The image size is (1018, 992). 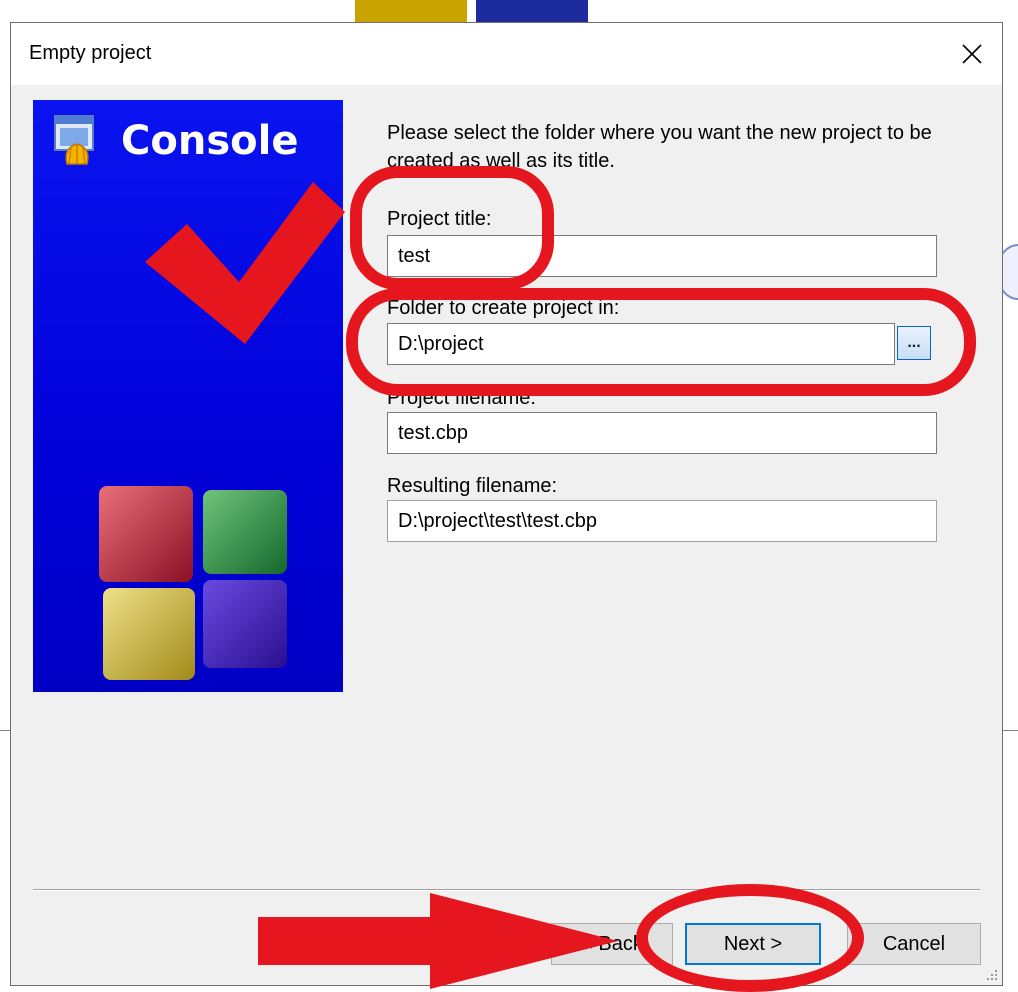 What do you see at coordinates (662, 521) in the screenshot?
I see `resulting-filename-field` at bounding box center [662, 521].